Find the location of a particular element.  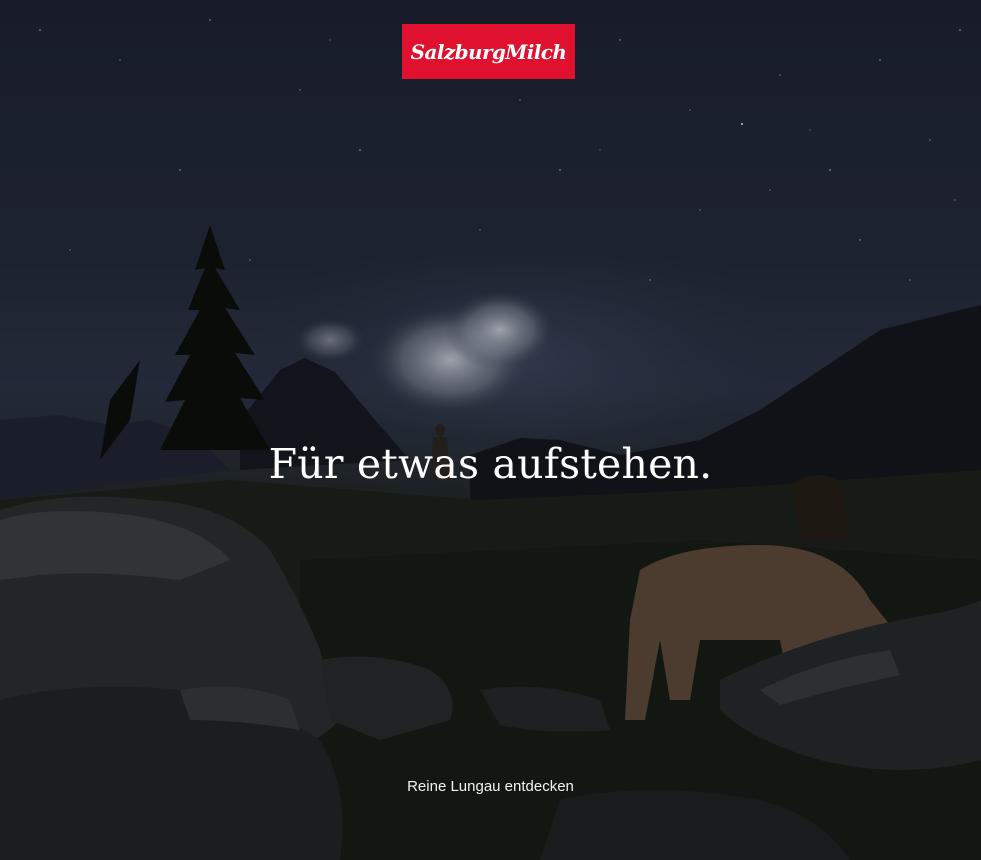

logo-text: SalzburgMilch is located at coordinates (488, 51).